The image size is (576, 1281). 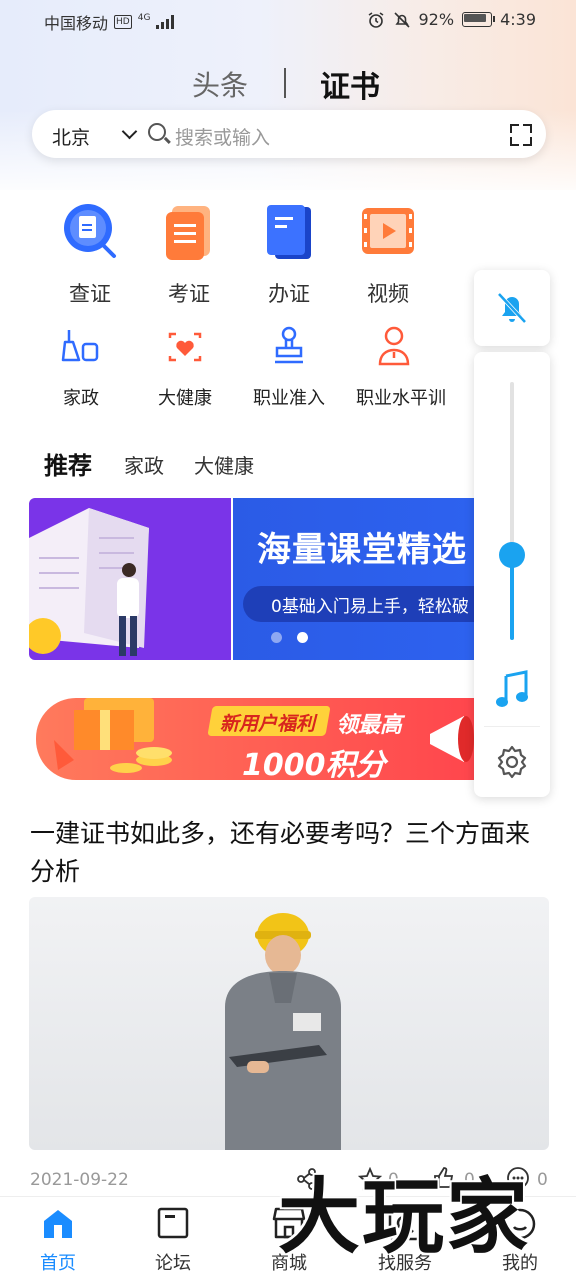 I want to click on tab-recommend: 推荐, so click(x=68, y=463).